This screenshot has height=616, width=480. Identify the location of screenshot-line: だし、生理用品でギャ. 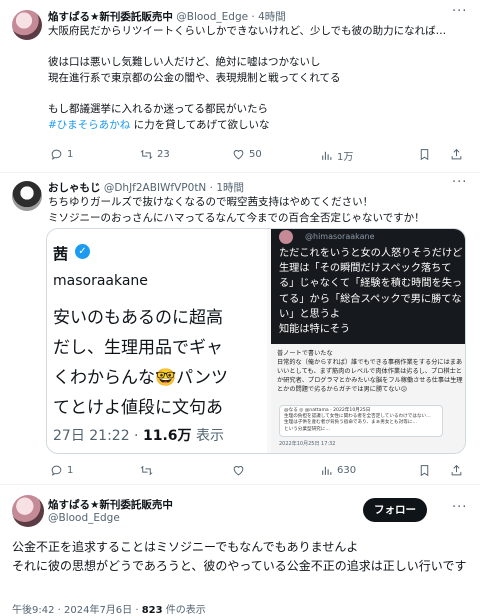
(138, 348).